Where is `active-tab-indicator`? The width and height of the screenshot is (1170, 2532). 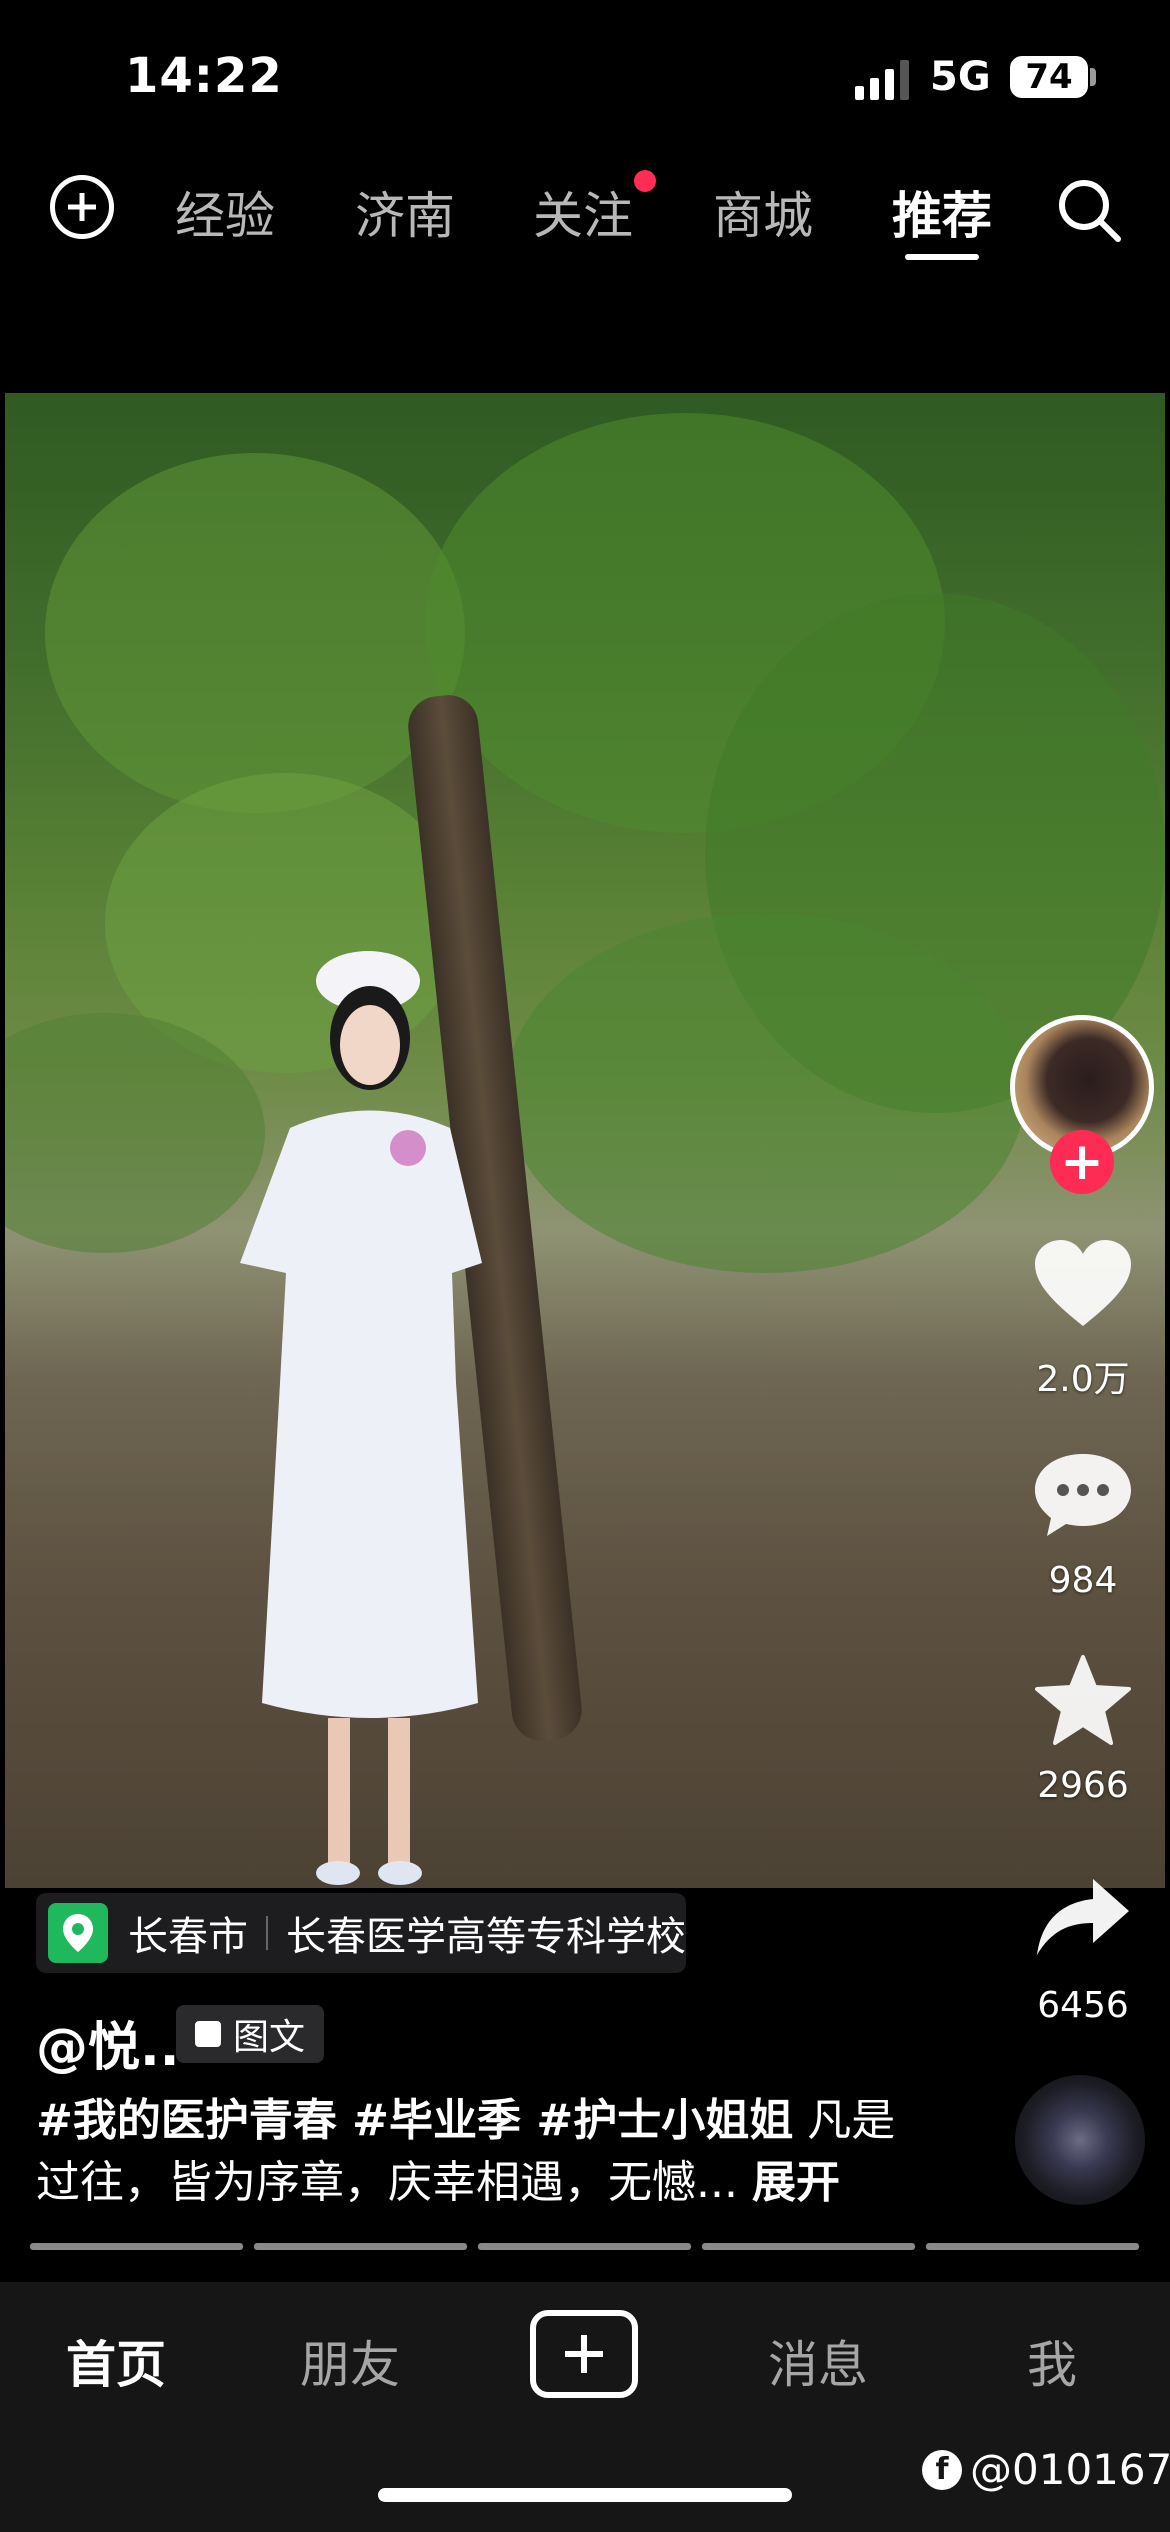
active-tab-indicator is located at coordinates (942, 257).